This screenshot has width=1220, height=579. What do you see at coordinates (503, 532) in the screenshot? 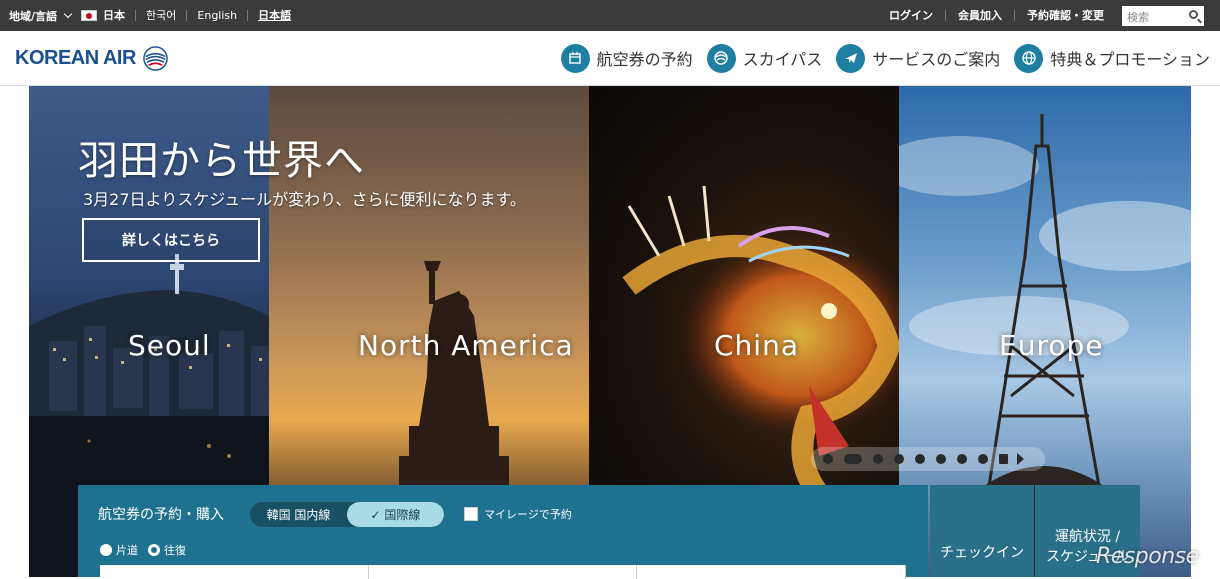
I see `booking-widget: 航空券の予約・購入 韓国 国内線 ✓ 国際線 マイレージで予約 片道 往復` at bounding box center [503, 532].